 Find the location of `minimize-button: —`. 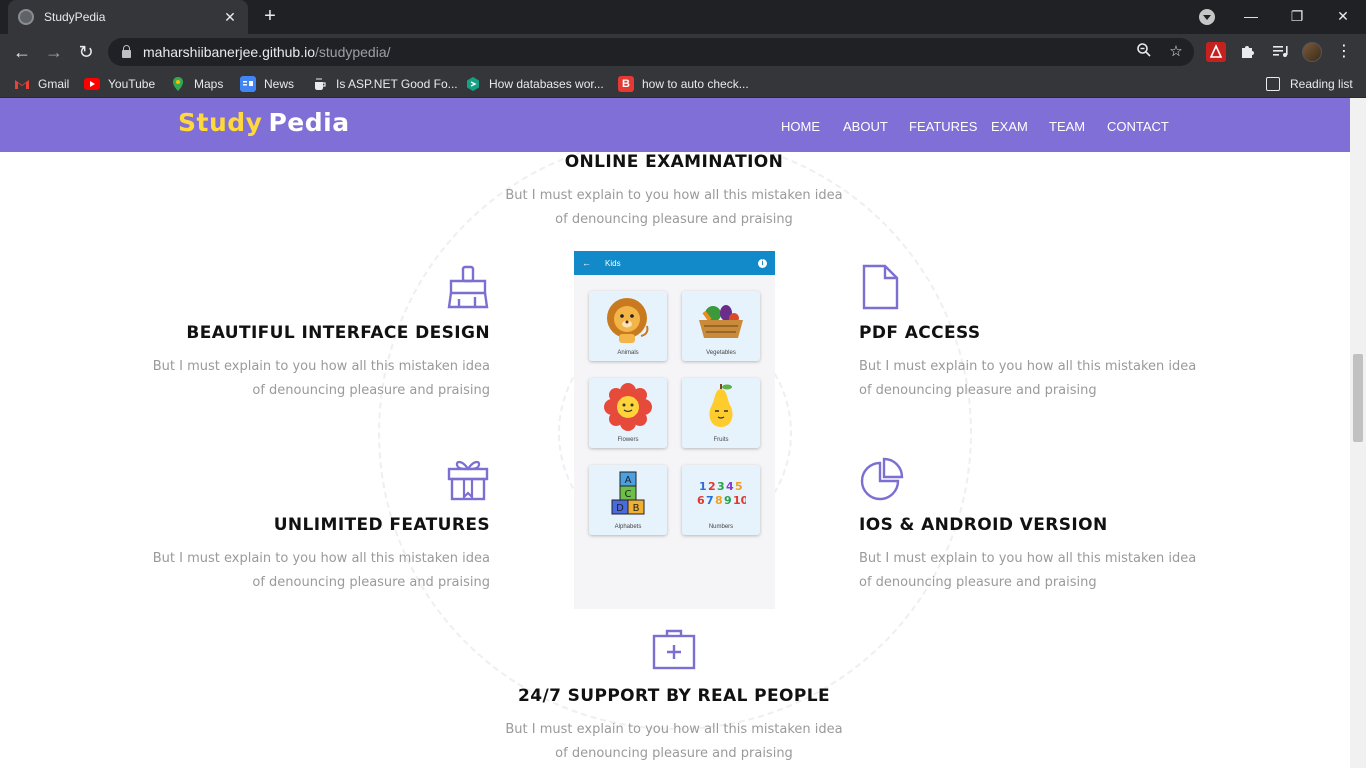

minimize-button: — is located at coordinates (1251, 17).